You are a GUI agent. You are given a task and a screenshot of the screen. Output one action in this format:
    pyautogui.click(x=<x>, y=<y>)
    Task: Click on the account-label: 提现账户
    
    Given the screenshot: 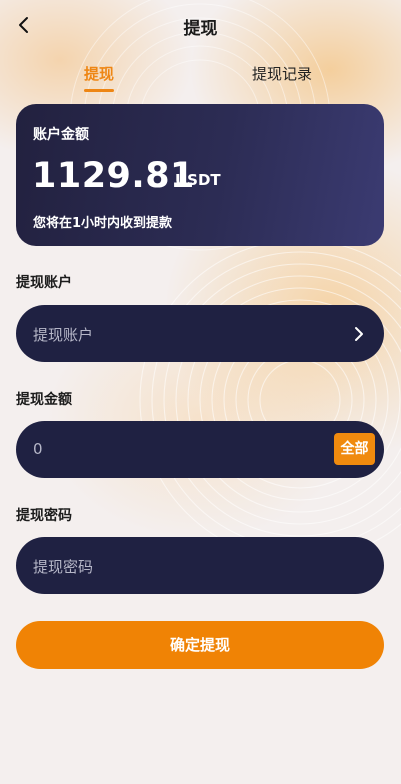 What is the action you would take?
    pyautogui.click(x=44, y=283)
    